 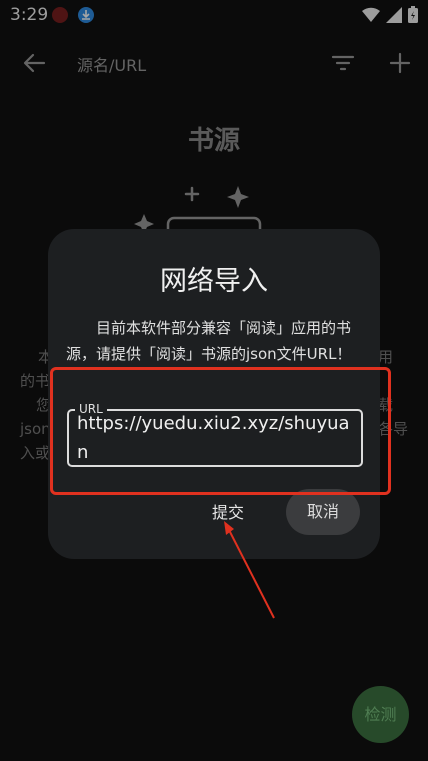 I want to click on check-fab-button: 检测, so click(x=380, y=714).